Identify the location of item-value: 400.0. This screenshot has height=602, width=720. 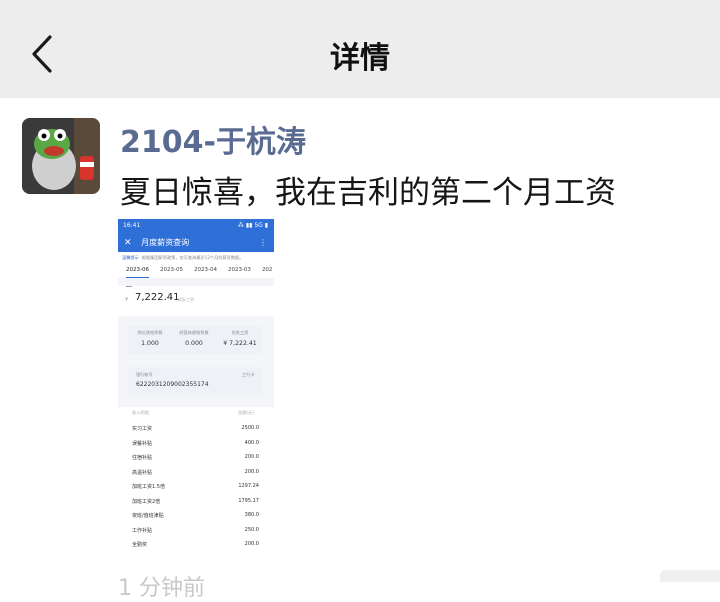
(251, 443).